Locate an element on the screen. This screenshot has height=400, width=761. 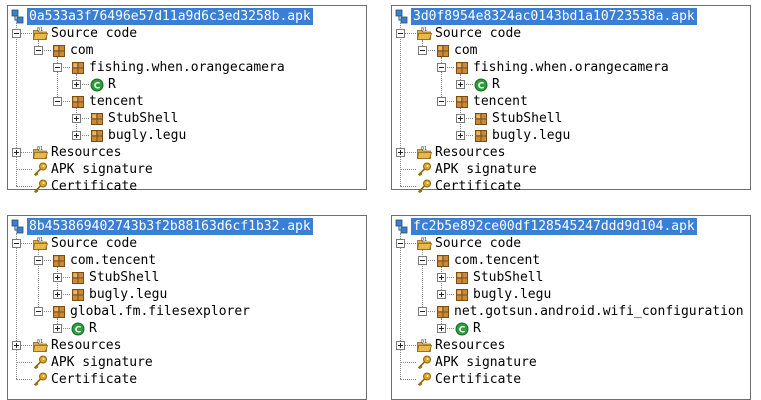
apk-filename: fc2b5e892ce00df128545247ddd9d104.apk is located at coordinates (554, 226).